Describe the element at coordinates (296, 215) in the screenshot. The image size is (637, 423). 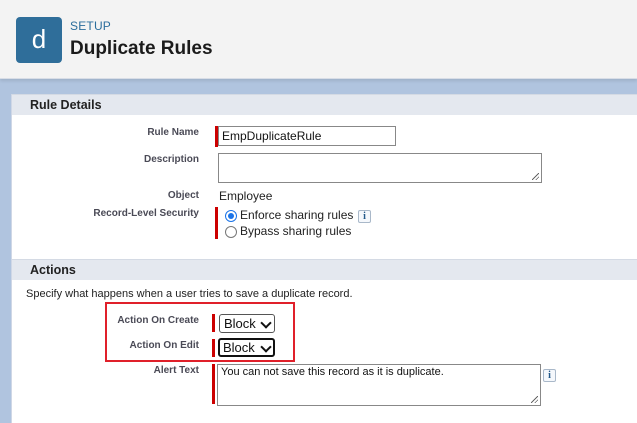
I see `enforce-sharing-label: Enforce sharing rules` at that location.